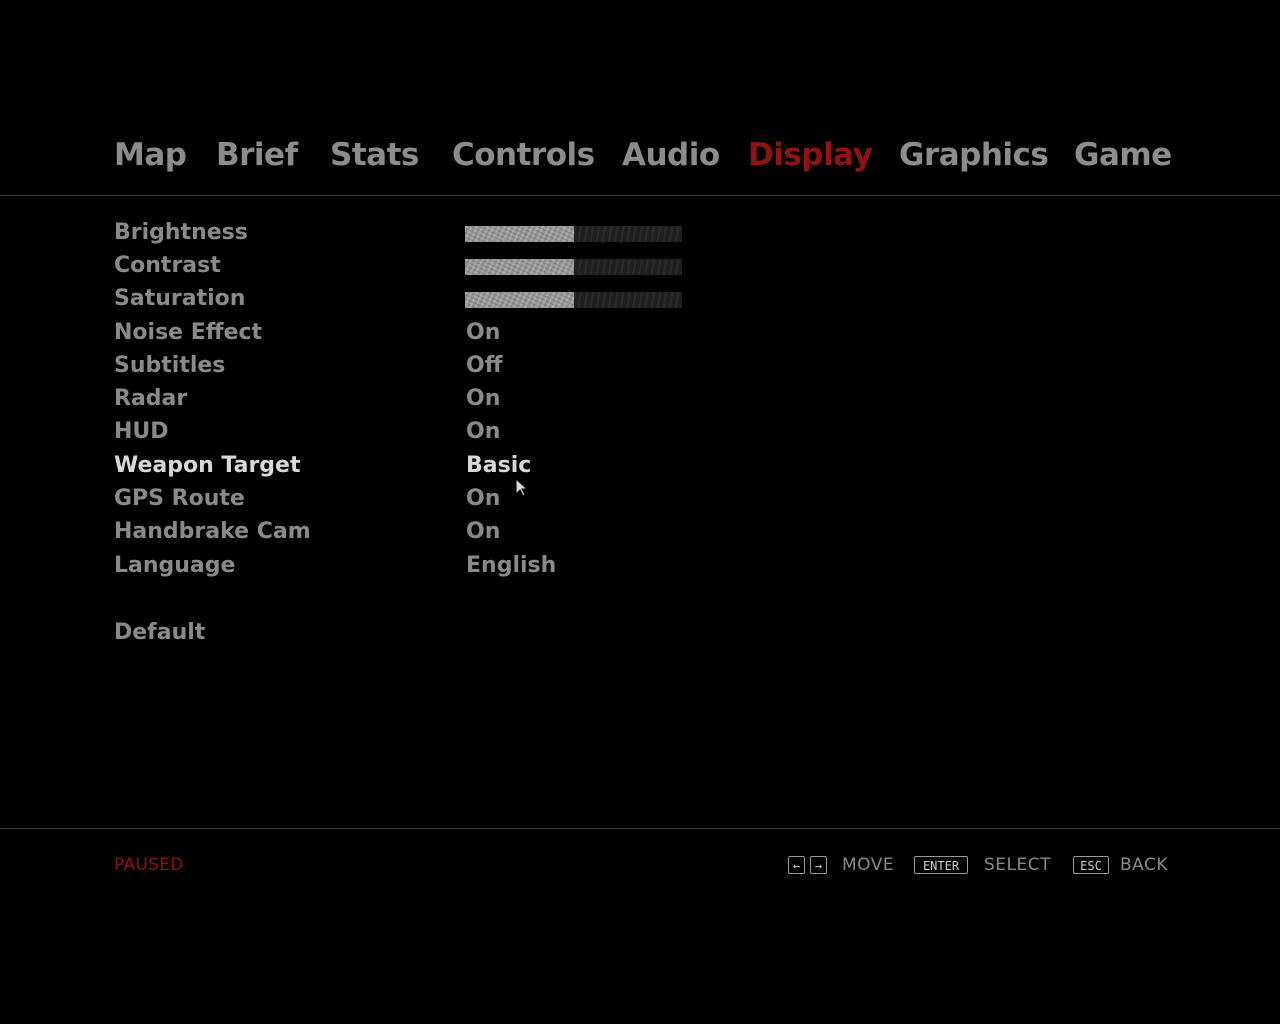 Image resolution: width=1280 pixels, height=1024 pixels. Describe the element at coordinates (1091, 865) in the screenshot. I see `esc-key-icon: ESC` at that location.